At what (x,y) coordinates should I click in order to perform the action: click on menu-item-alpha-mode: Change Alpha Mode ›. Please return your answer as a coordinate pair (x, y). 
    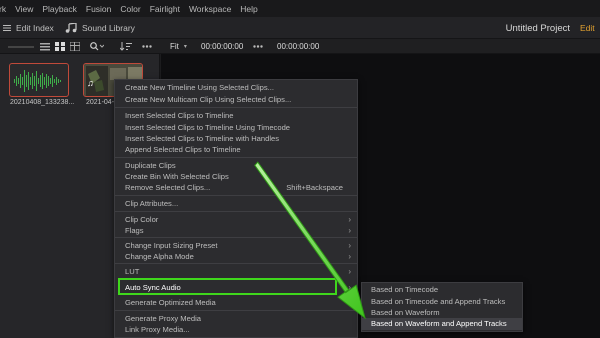
    Looking at the image, I should click on (236, 256).